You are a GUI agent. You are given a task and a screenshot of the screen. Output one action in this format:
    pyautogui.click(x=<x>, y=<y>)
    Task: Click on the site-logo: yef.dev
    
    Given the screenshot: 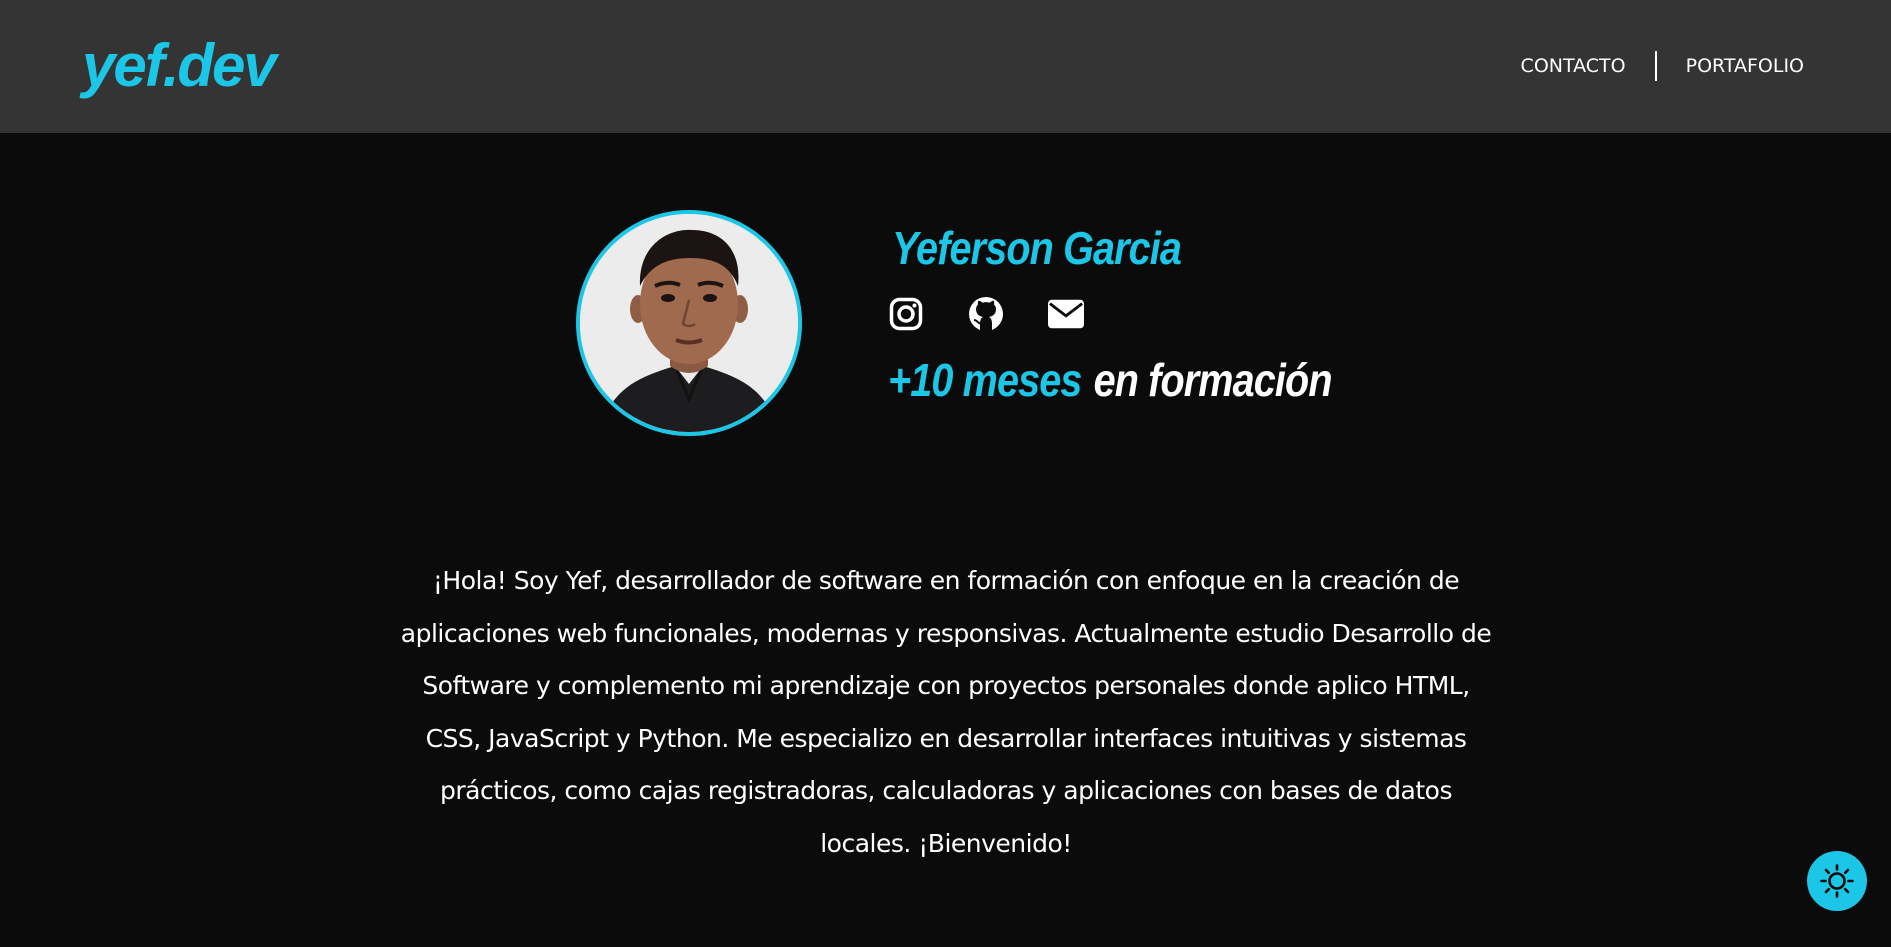 What is the action you would take?
    pyautogui.click(x=179, y=66)
    